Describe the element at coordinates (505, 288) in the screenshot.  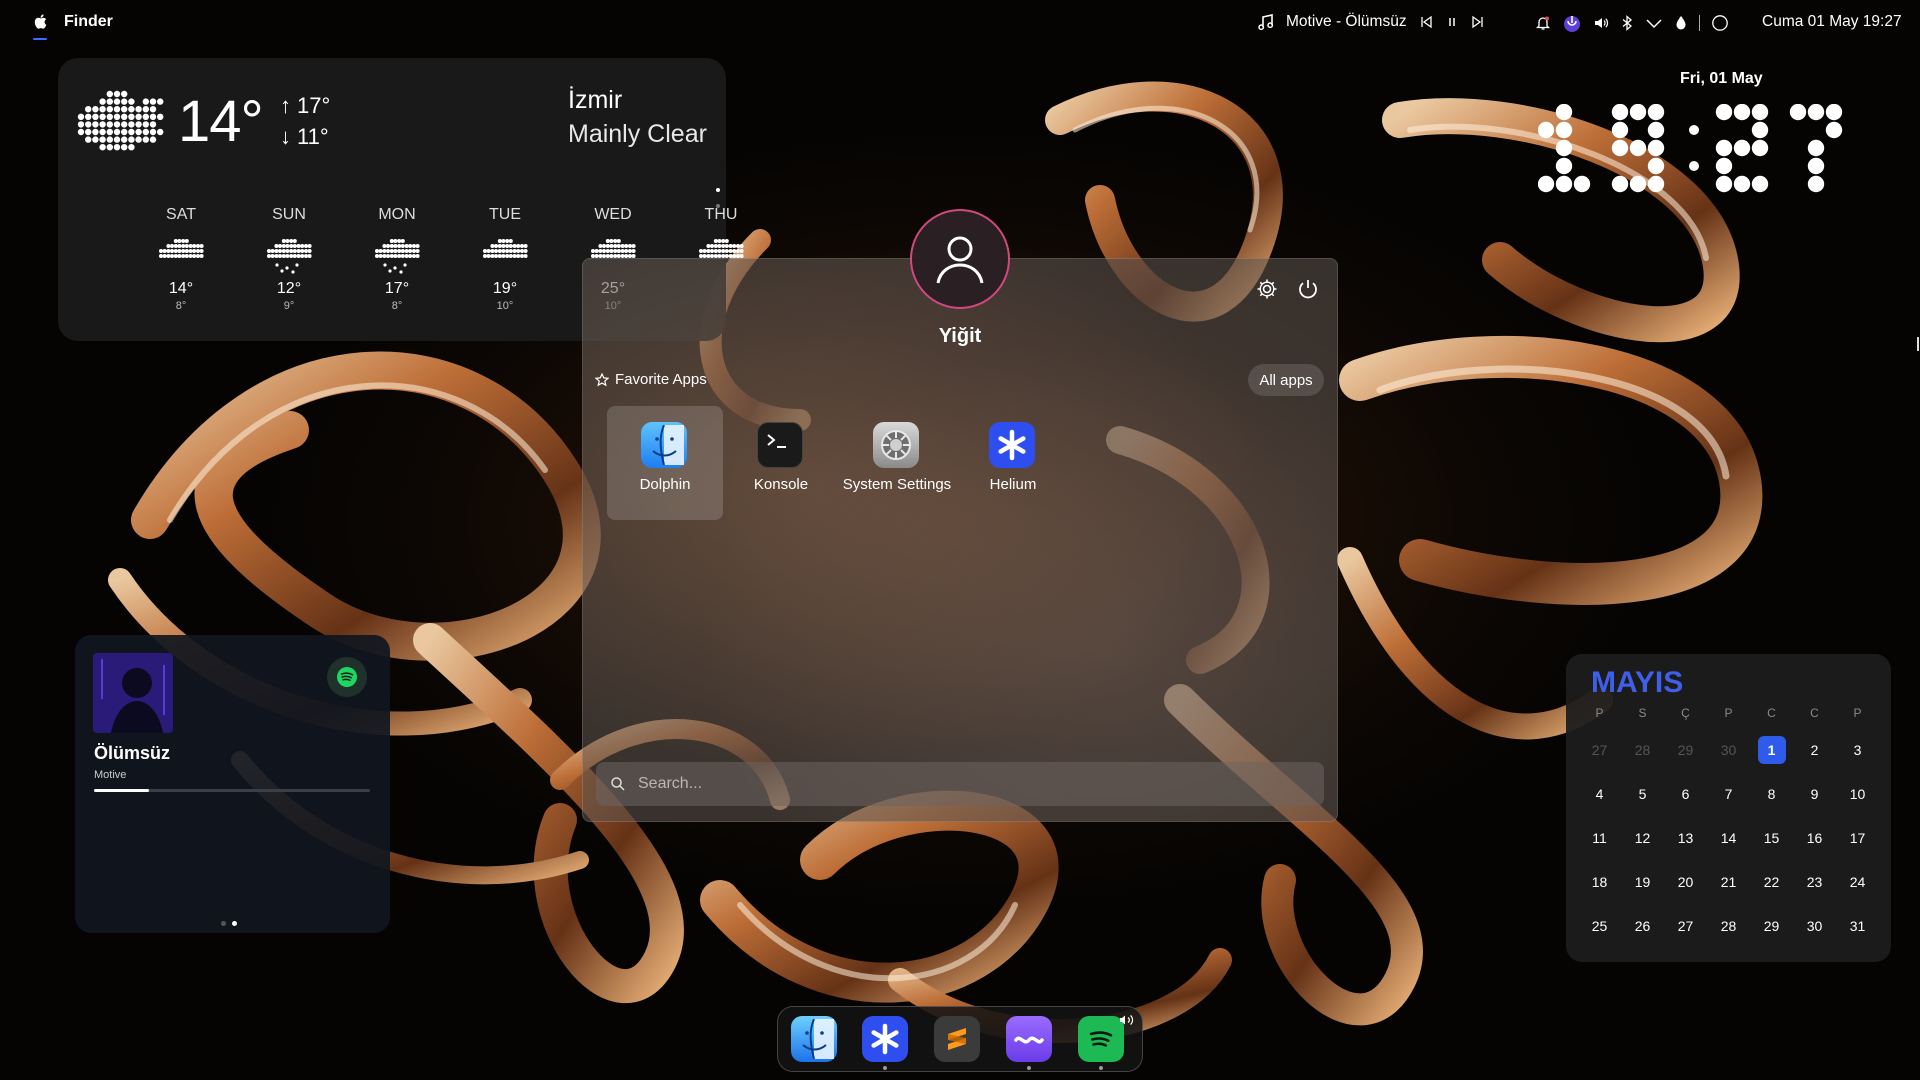
I see `forecast-high: 19°` at that location.